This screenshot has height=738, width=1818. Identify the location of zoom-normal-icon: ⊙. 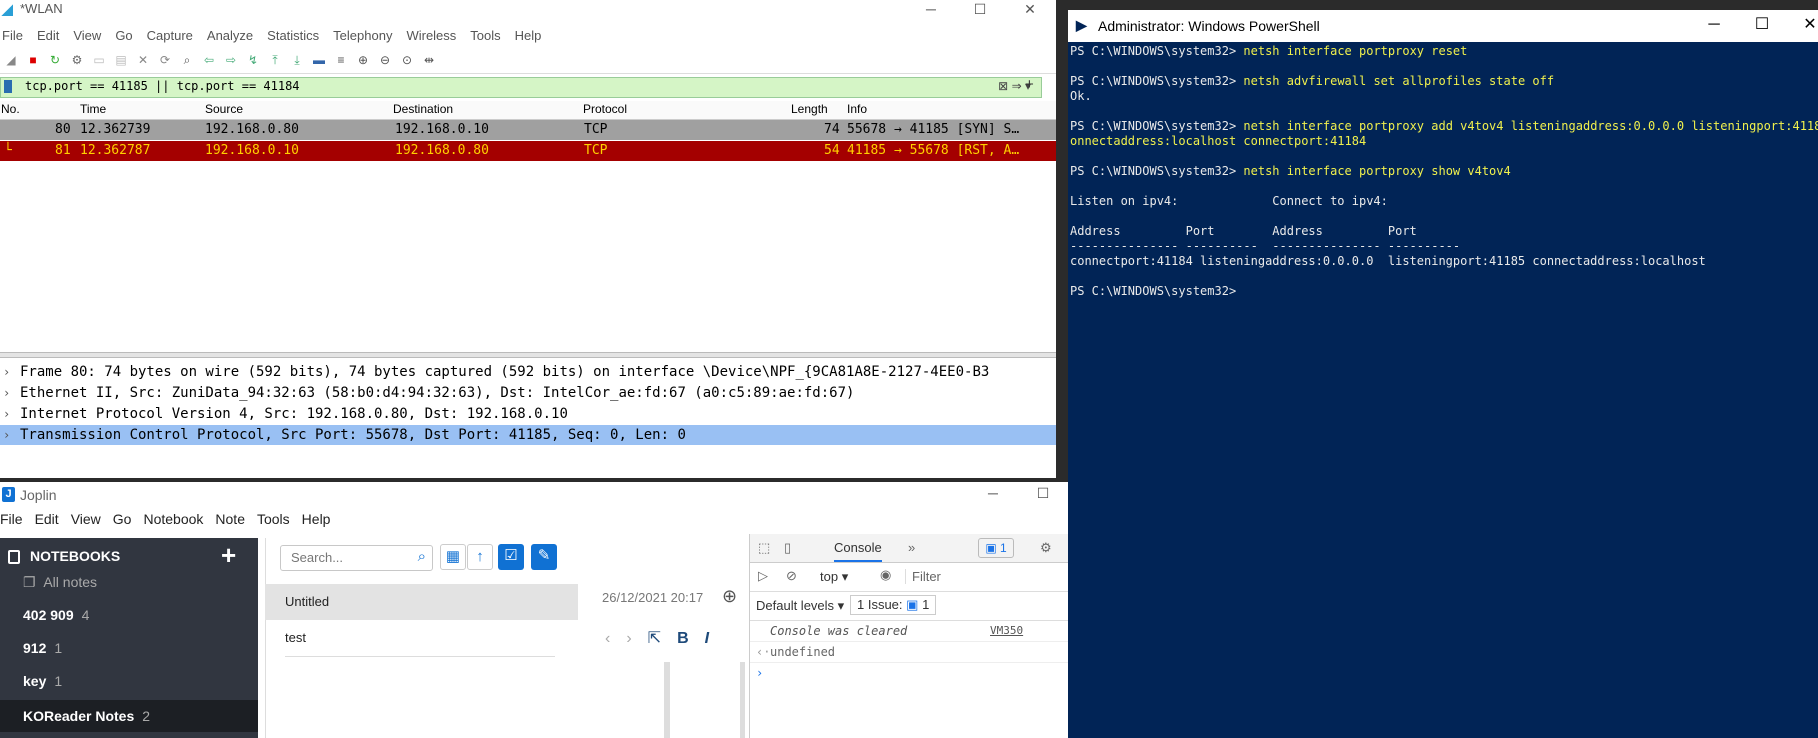
(407, 60).